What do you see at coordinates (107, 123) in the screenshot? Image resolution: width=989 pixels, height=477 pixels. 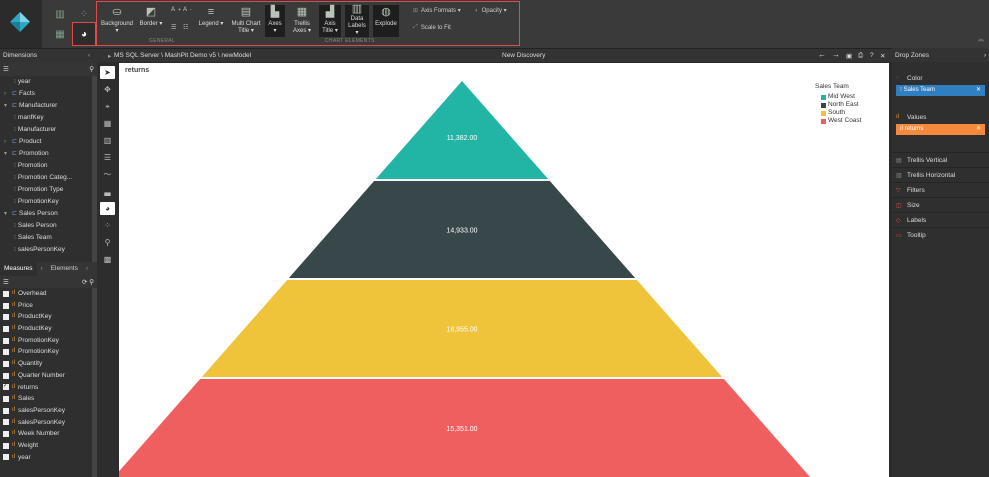 I see `grid-chart-icon: ▦` at bounding box center [107, 123].